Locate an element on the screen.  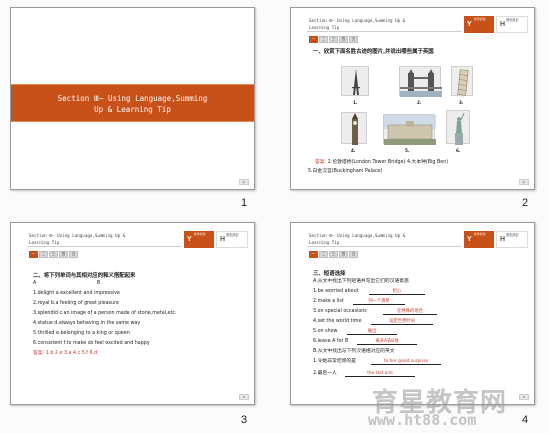
phrase-4-answer: 设定世界时间 is located at coordinates (402, 322).